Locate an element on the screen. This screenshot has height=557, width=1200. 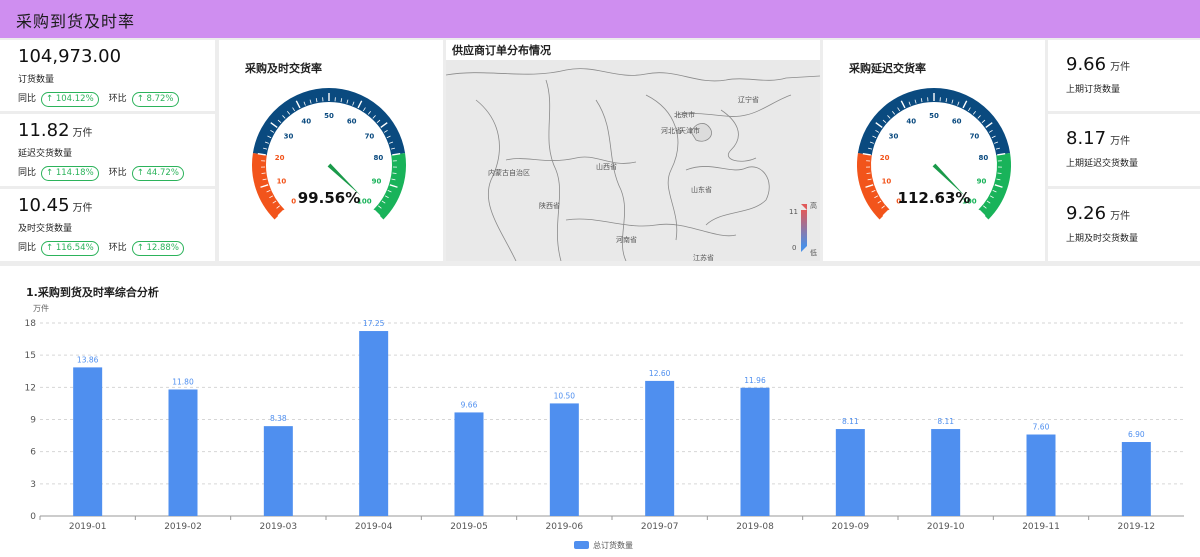
map-label-inner-mongolia: 内蒙古自治区 is located at coordinates (509, 172).